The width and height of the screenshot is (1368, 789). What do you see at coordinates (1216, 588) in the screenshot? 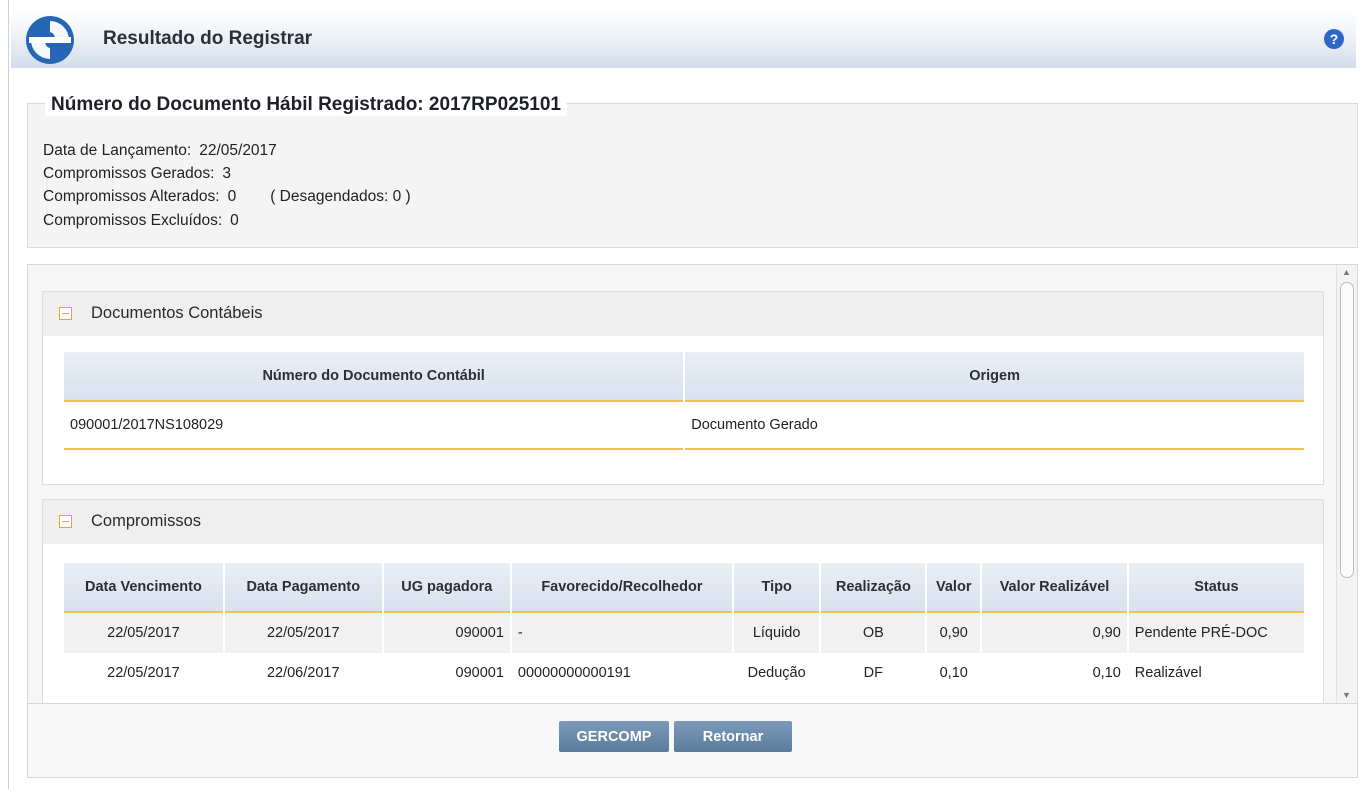
I see `column-header: Status` at bounding box center [1216, 588].